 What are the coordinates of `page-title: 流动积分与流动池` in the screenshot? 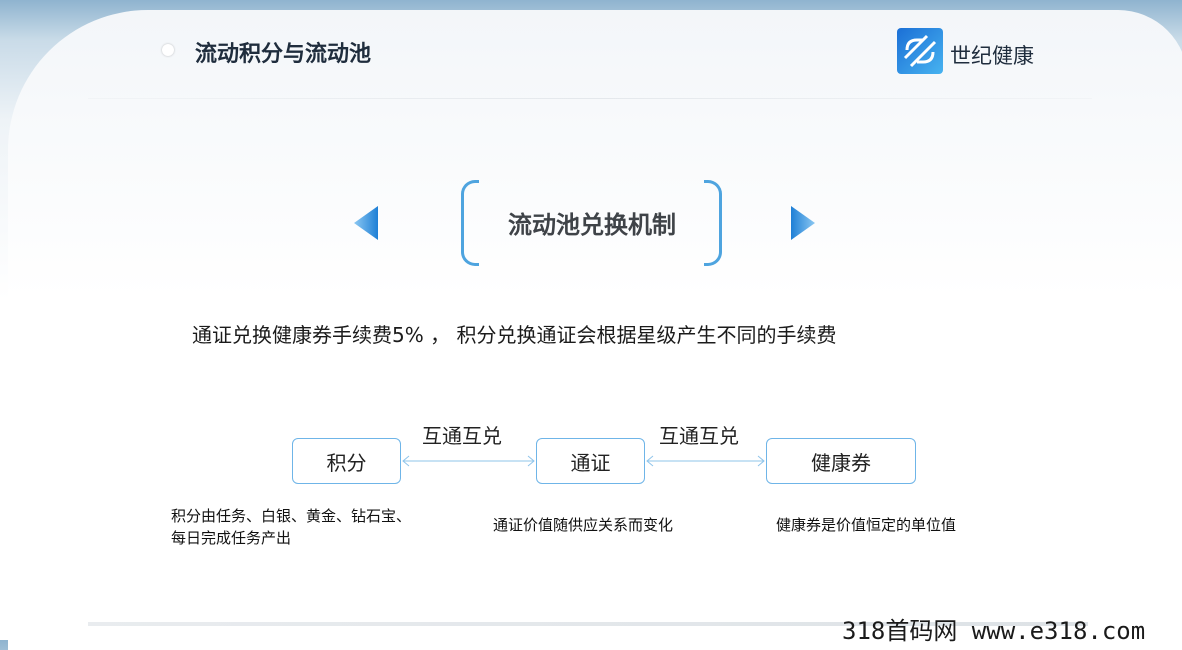 It's located at (283, 54).